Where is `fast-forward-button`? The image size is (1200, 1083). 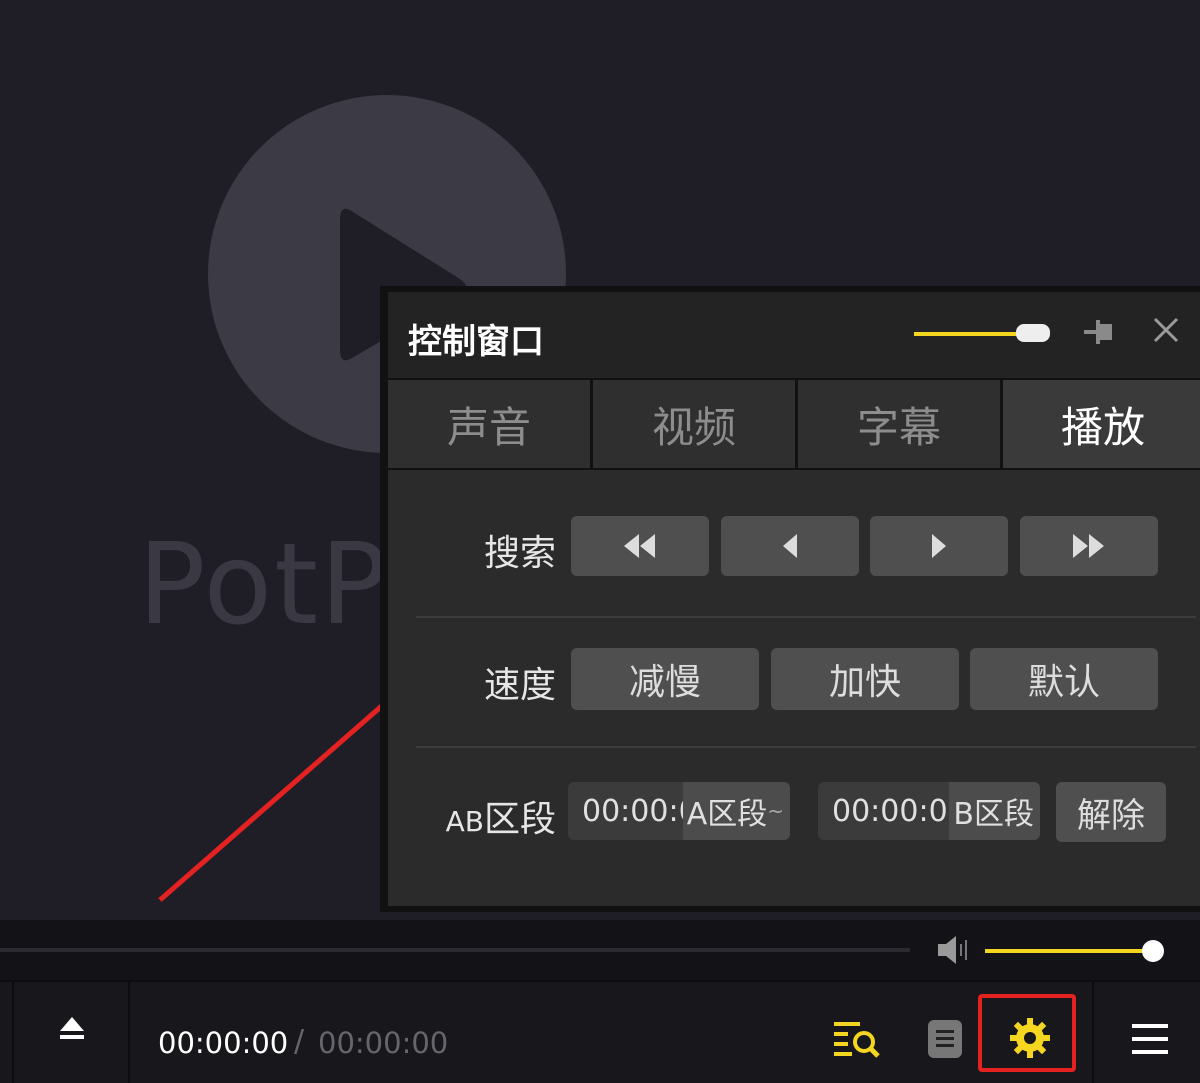
fast-forward-button is located at coordinates (1089, 546).